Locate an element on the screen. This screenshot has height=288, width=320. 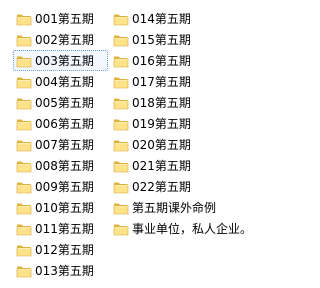
folder-item-022: 022第五期 is located at coordinates (180, 186).